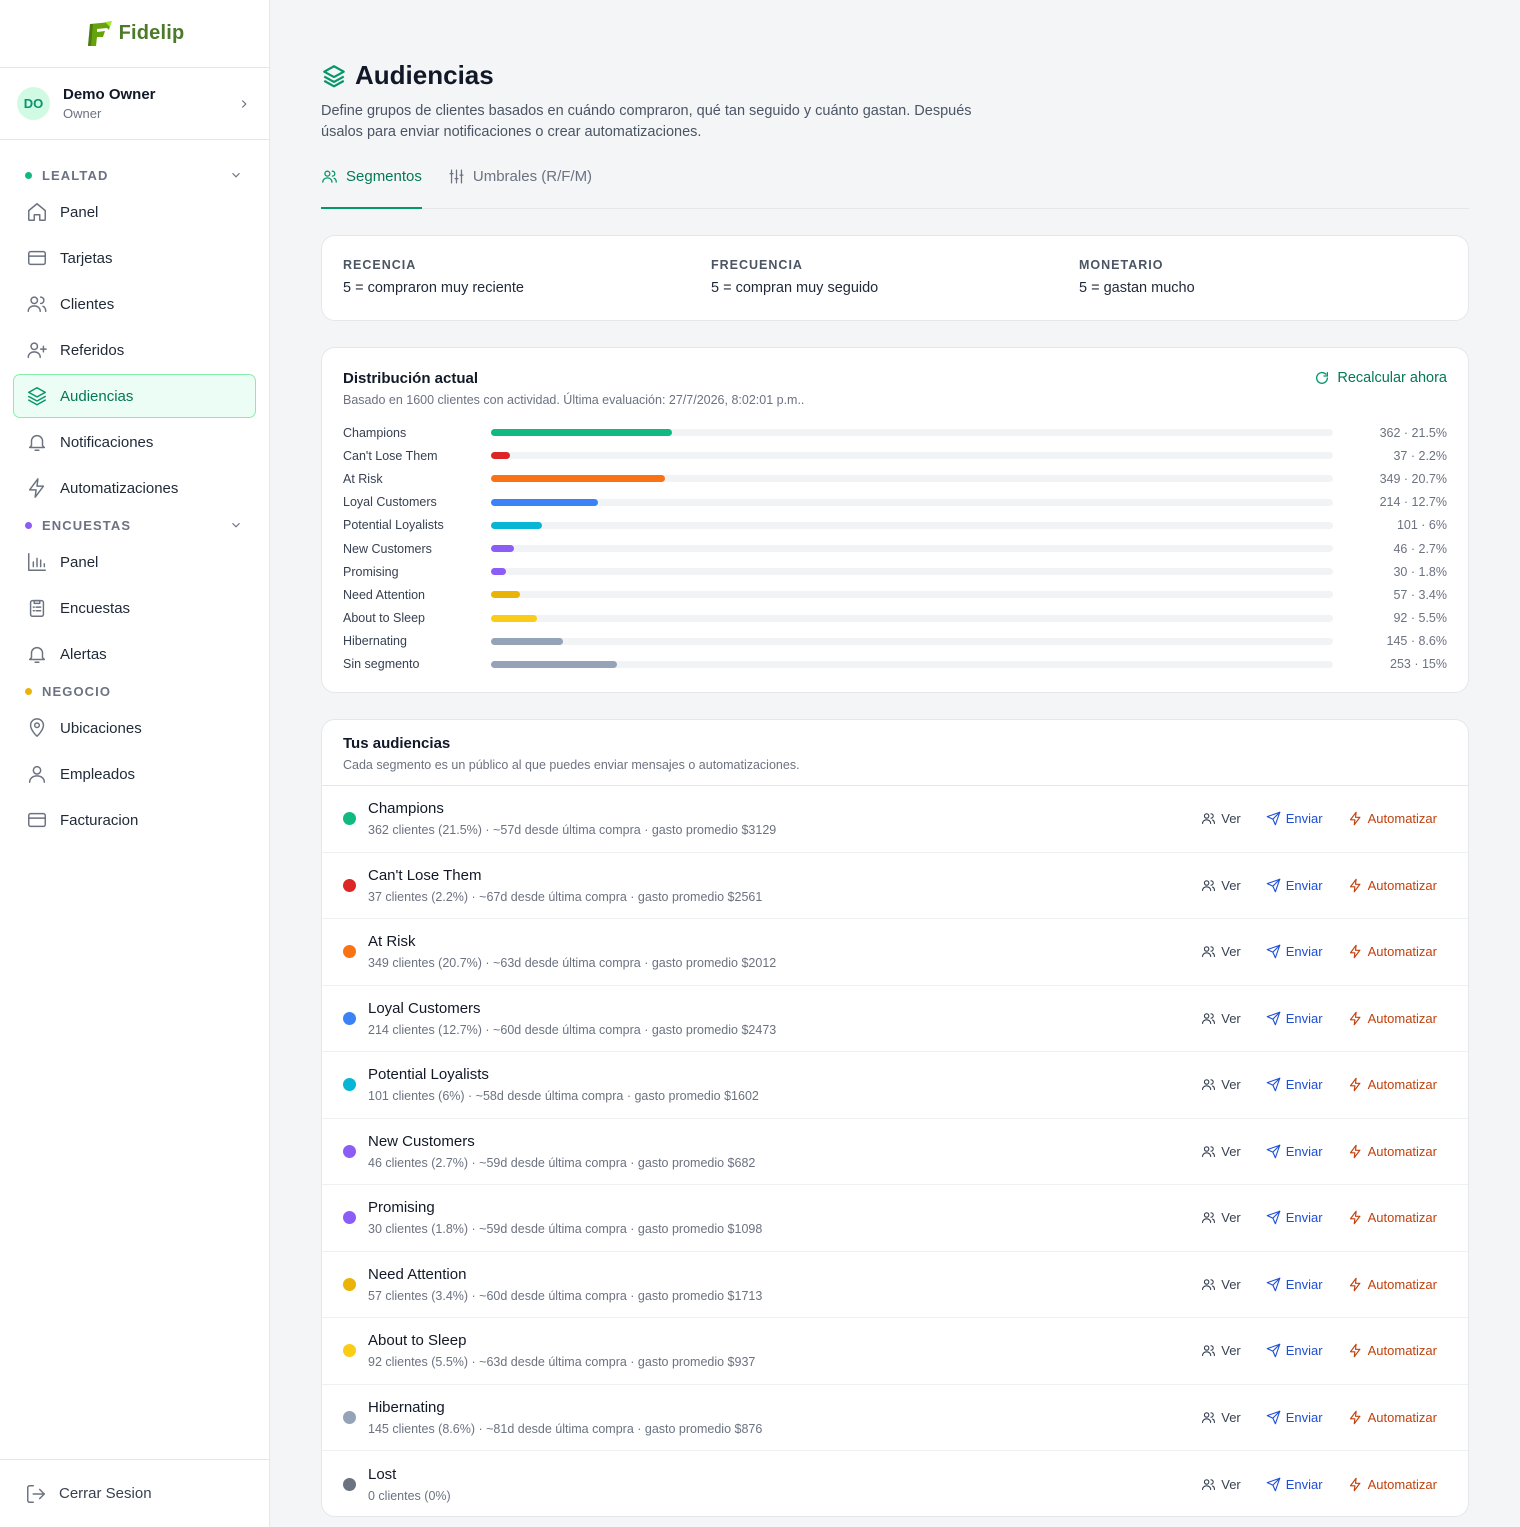  What do you see at coordinates (390, 455) in the screenshot?
I see `bar-label: Can't Lose Them` at bounding box center [390, 455].